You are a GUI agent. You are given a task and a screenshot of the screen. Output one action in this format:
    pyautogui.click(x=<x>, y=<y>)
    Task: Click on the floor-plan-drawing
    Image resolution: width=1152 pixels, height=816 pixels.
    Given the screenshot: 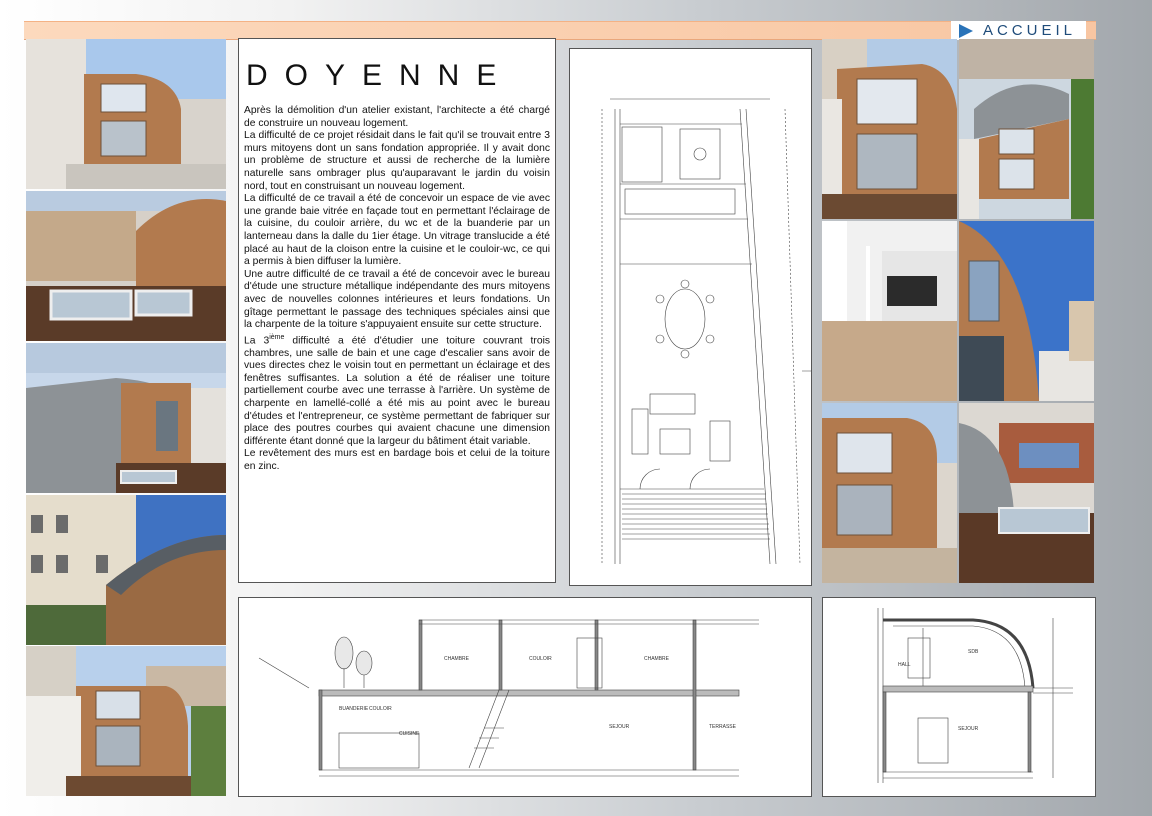 What is the action you would take?
    pyautogui.click(x=697, y=317)
    